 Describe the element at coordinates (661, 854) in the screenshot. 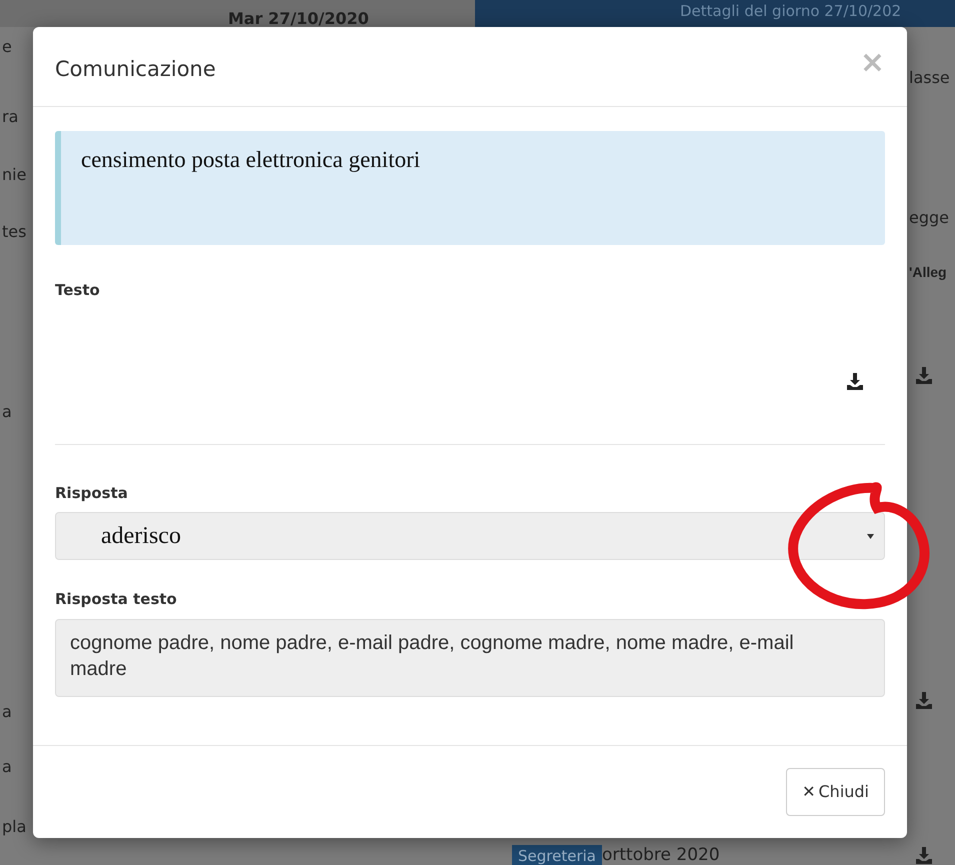

I see `table-cell-text: orttobre 2020` at that location.